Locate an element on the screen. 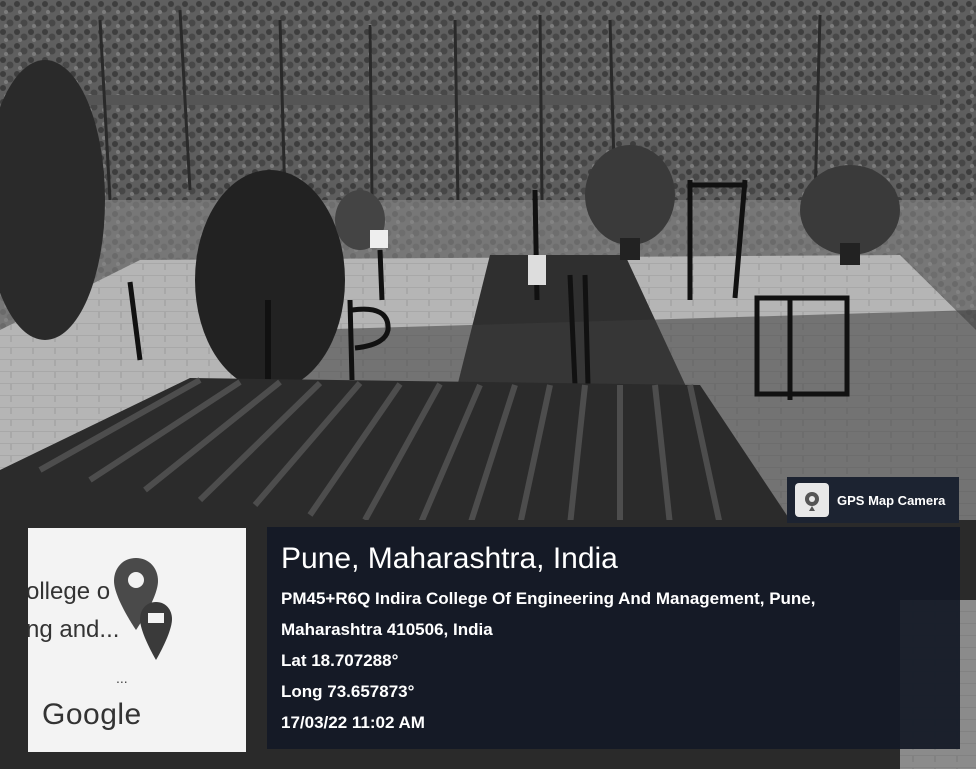  college-pin-icon is located at coordinates (156, 631).